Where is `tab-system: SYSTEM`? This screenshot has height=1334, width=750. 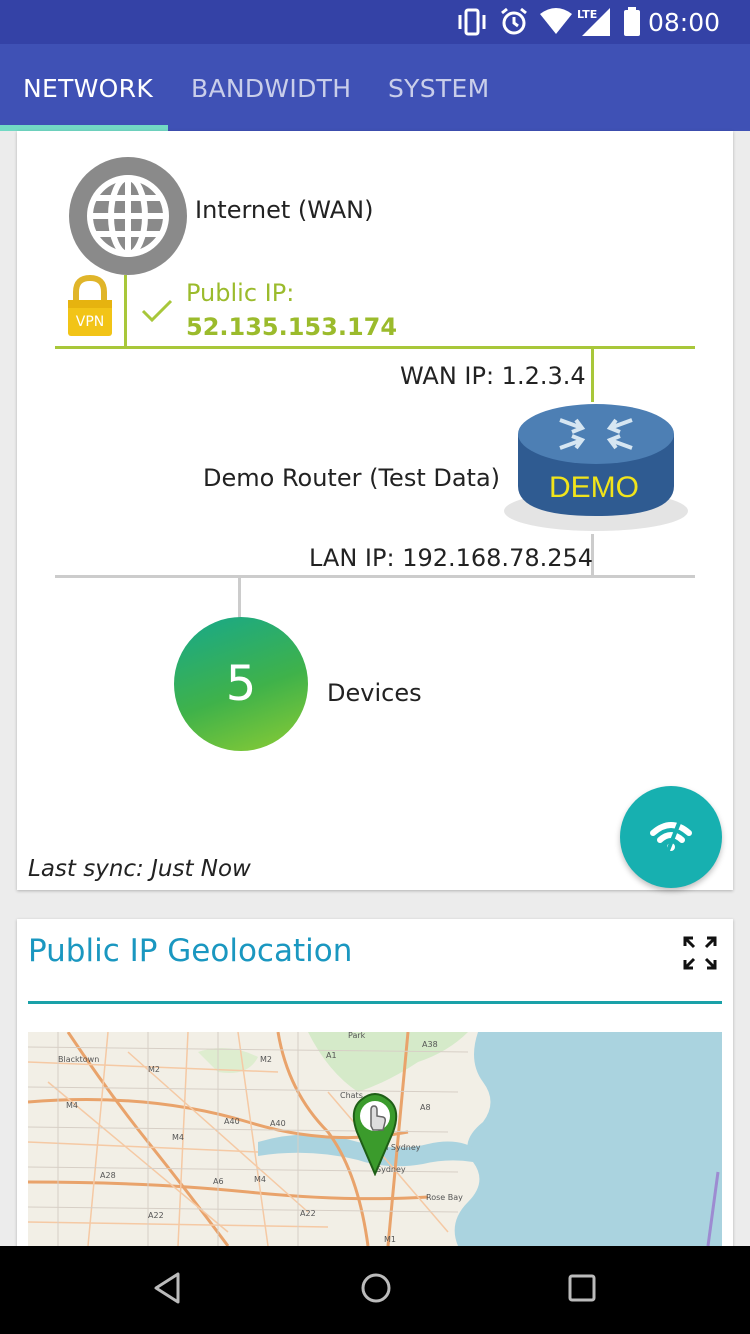
tab-system: SYSTEM is located at coordinates (438, 88).